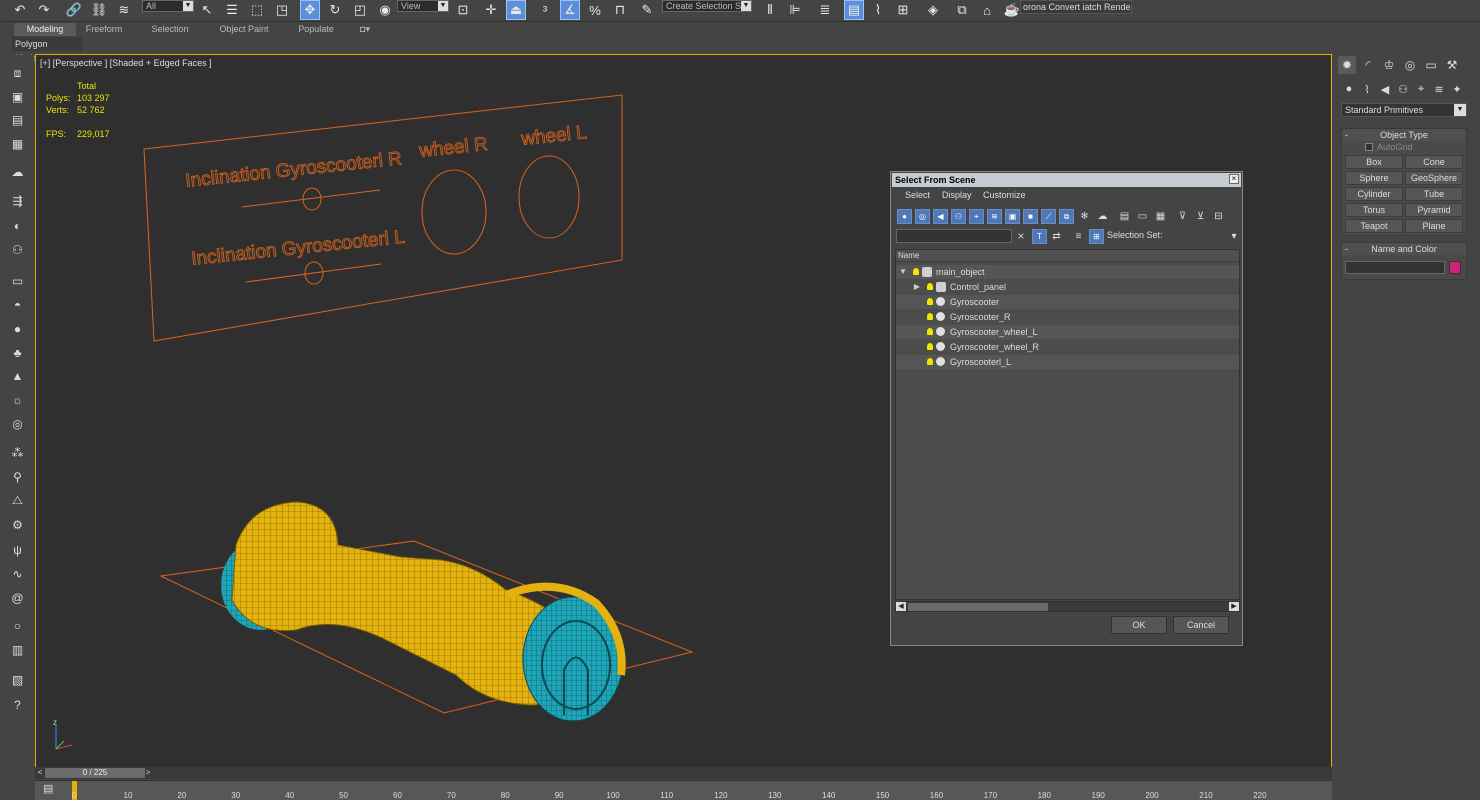 The image size is (1480, 800). What do you see at coordinates (1067, 606) in the screenshot?
I see `horizontal-scrollbar: ◀ ▶` at bounding box center [1067, 606].